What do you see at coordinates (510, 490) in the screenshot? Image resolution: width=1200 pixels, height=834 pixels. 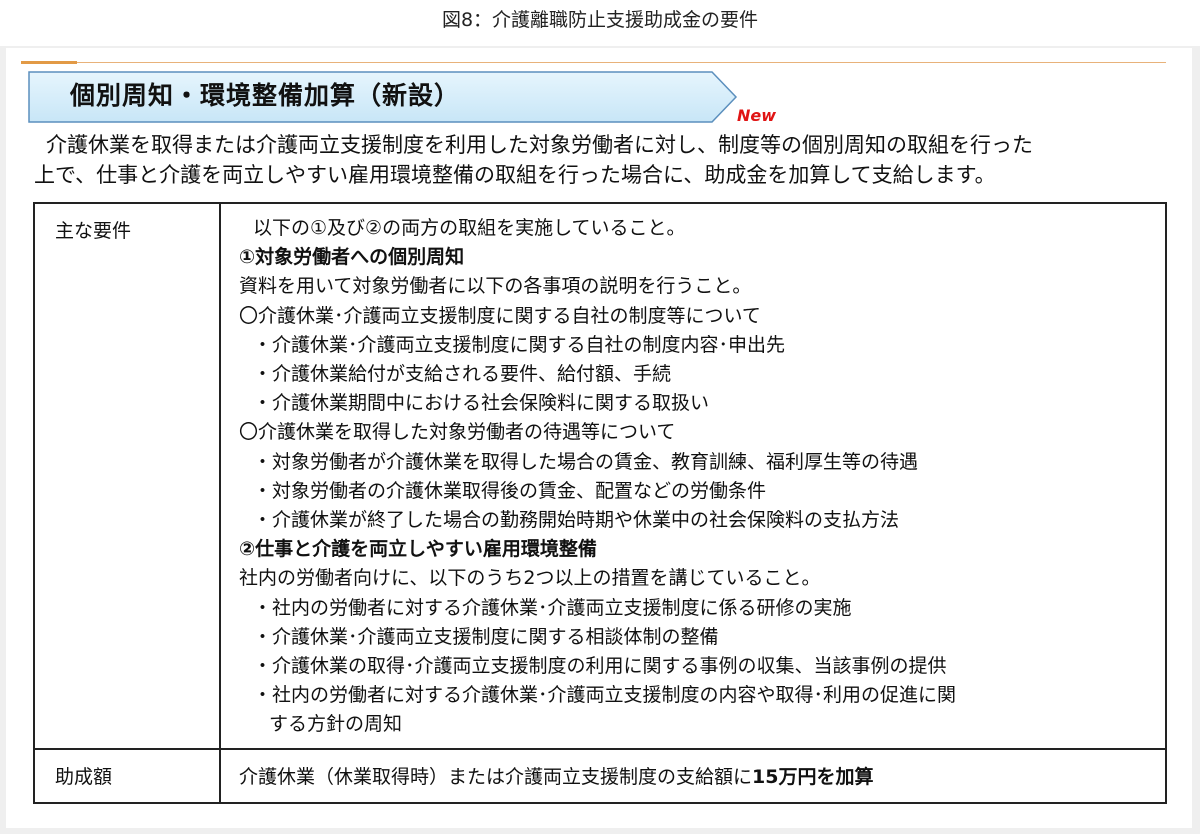 I see `req-line: ・対象労働者の介護休業取得後の賃金、配置などの労働条件` at bounding box center [510, 490].